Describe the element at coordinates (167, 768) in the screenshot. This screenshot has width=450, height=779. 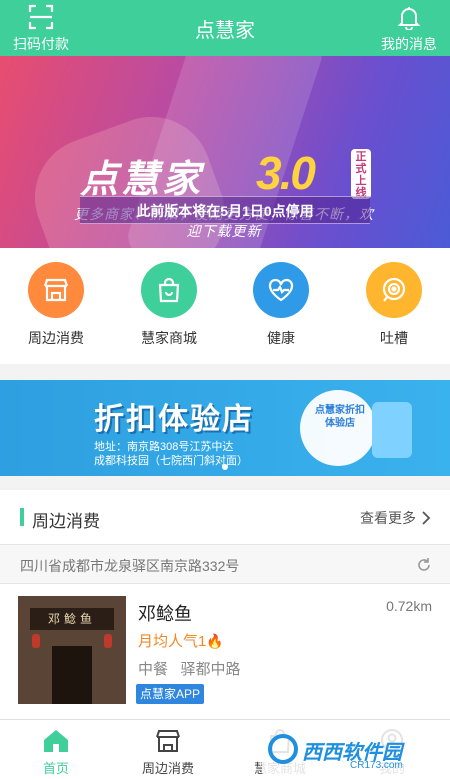
I see `tab-label: 周边消费` at that location.